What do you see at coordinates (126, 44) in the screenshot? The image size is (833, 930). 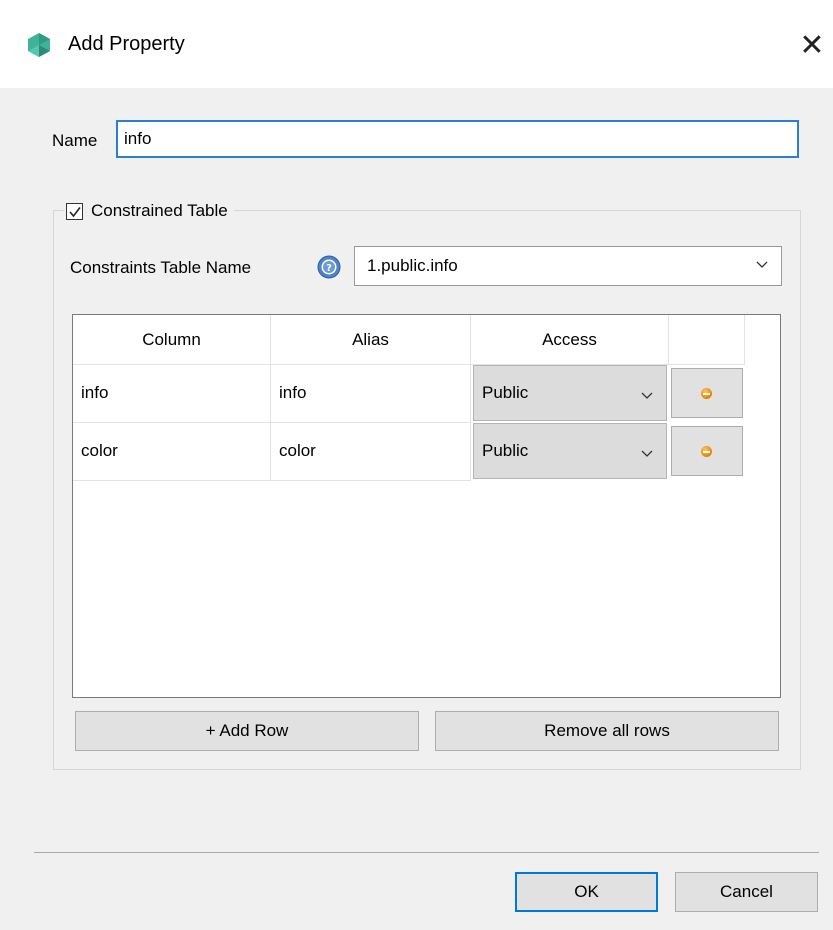 I see `dialog-title: Add Property` at bounding box center [126, 44].